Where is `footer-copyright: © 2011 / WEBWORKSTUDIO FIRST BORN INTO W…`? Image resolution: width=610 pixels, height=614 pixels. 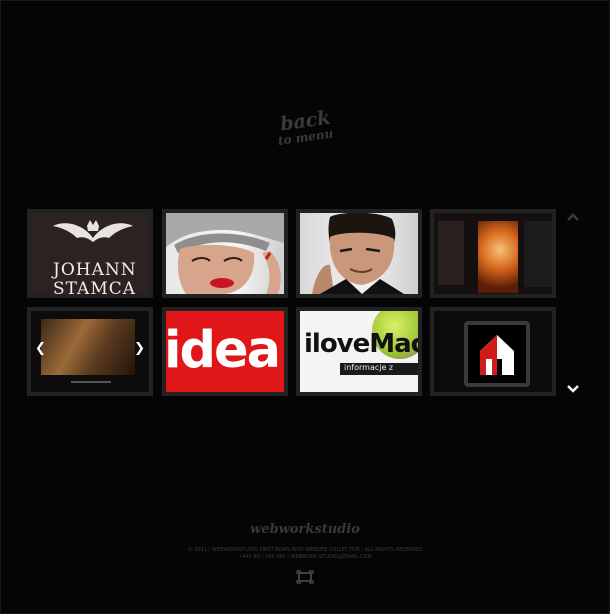
footer-copyright: © 2011 / WEBWORKSTUDIO FIRST BORN INTO W… is located at coordinates (305, 550).